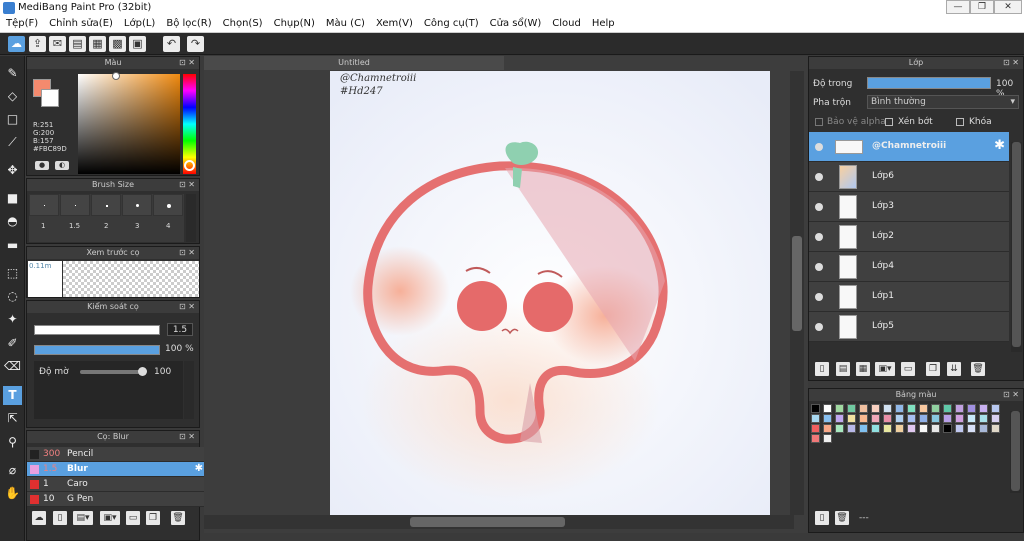 This screenshot has width=1024, height=541. What do you see at coordinates (566, 24) in the screenshot?
I see `menu-cloud: Cloud` at bounding box center [566, 24].